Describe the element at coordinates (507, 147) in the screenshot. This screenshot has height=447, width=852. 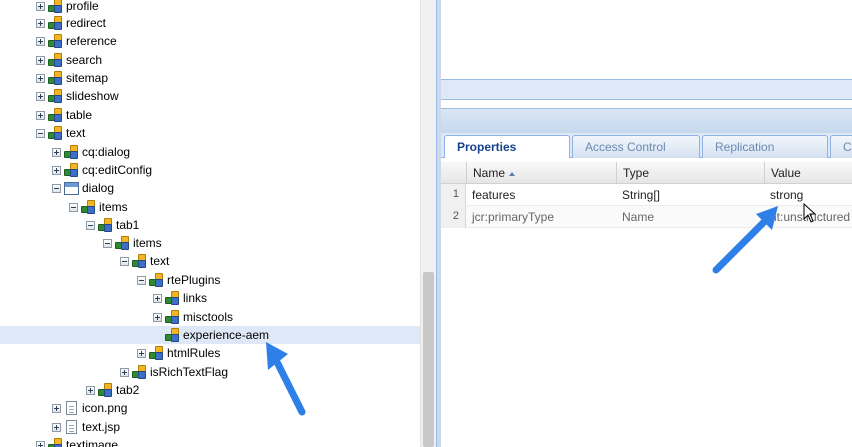
I see `tab-properties: Properties` at that location.